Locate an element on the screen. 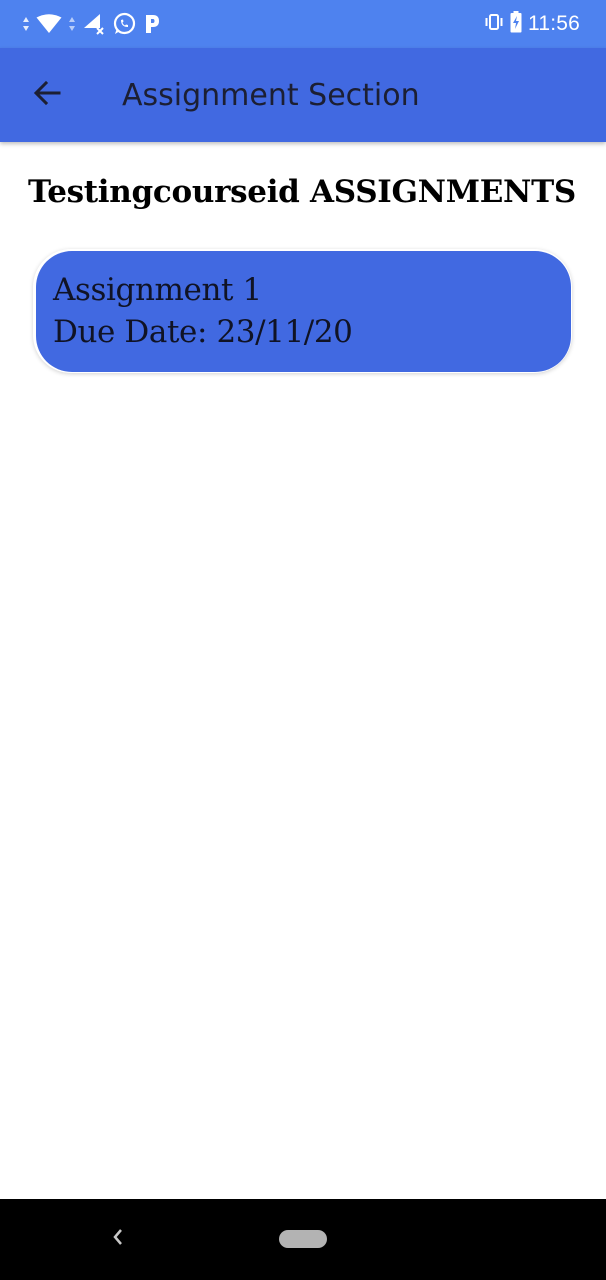 The width and height of the screenshot is (606, 1280). back-button is located at coordinates (47, 95).